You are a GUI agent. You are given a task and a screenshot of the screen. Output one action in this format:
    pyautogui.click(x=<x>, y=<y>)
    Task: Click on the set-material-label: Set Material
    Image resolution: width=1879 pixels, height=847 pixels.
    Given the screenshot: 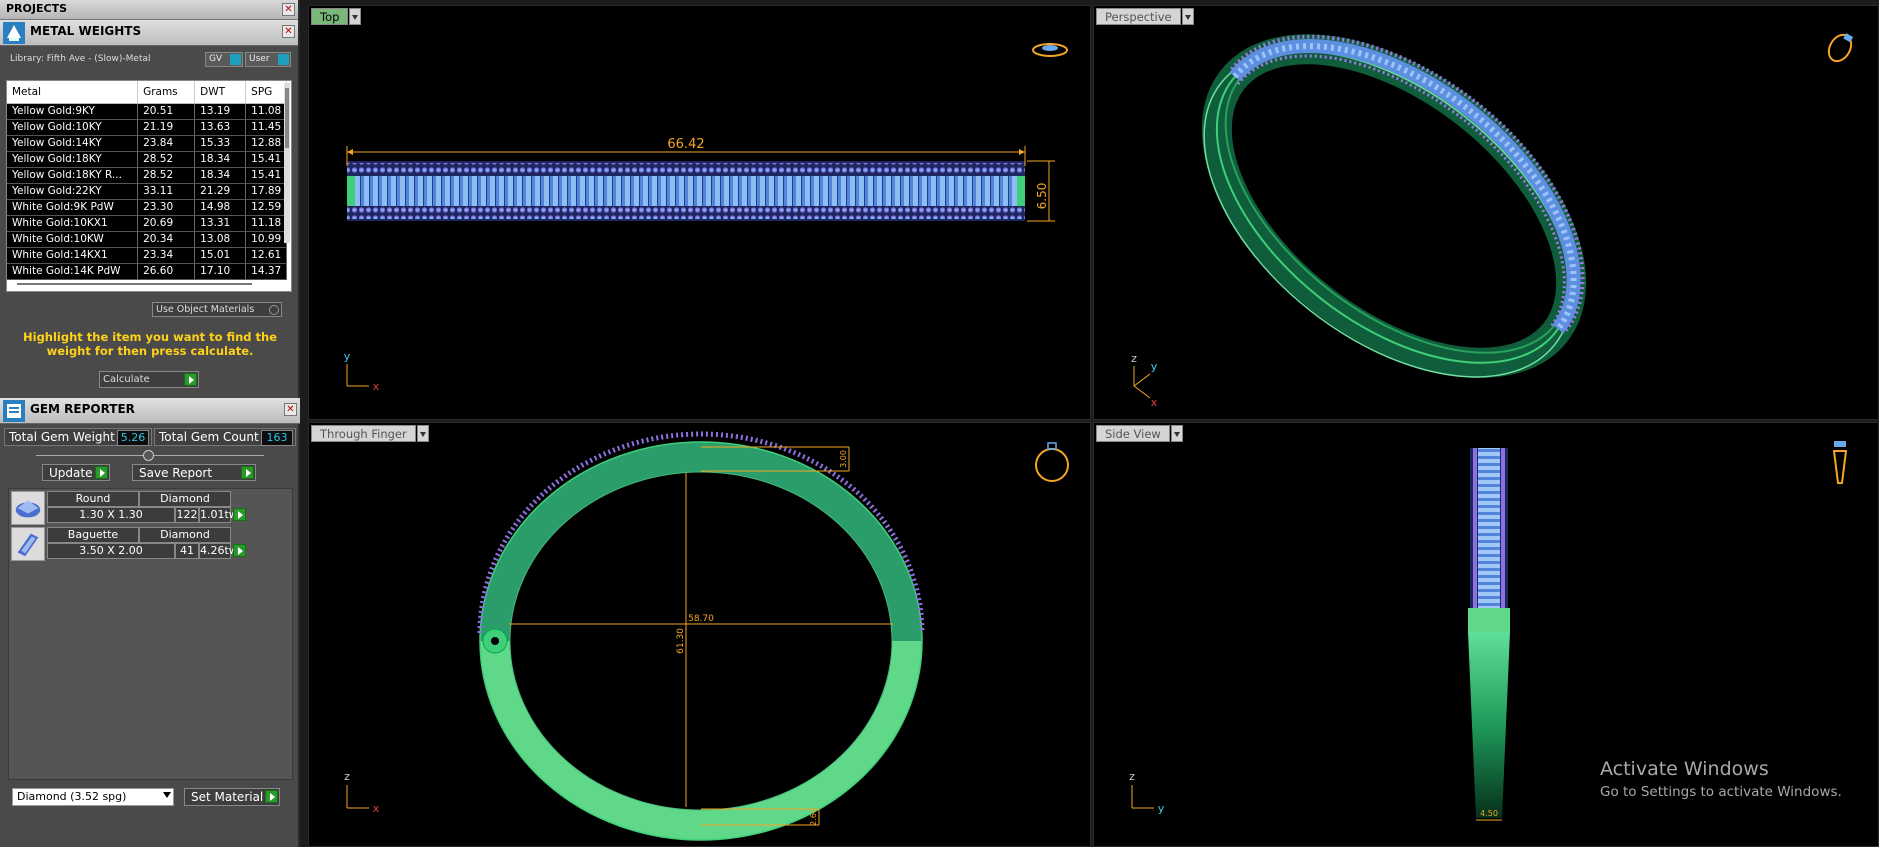 What is the action you would take?
    pyautogui.click(x=227, y=797)
    